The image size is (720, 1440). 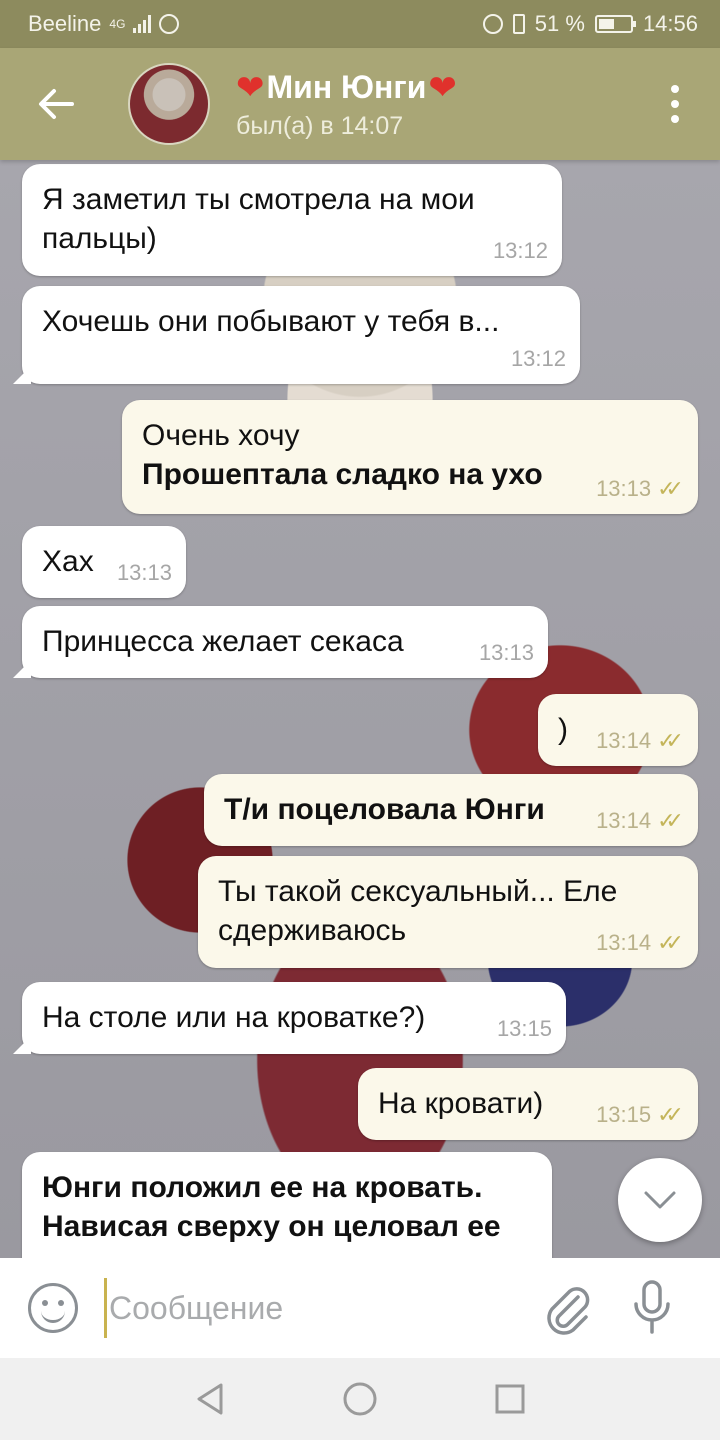 What do you see at coordinates (169, 24) in the screenshot?
I see `whatsapp-icon` at bounding box center [169, 24].